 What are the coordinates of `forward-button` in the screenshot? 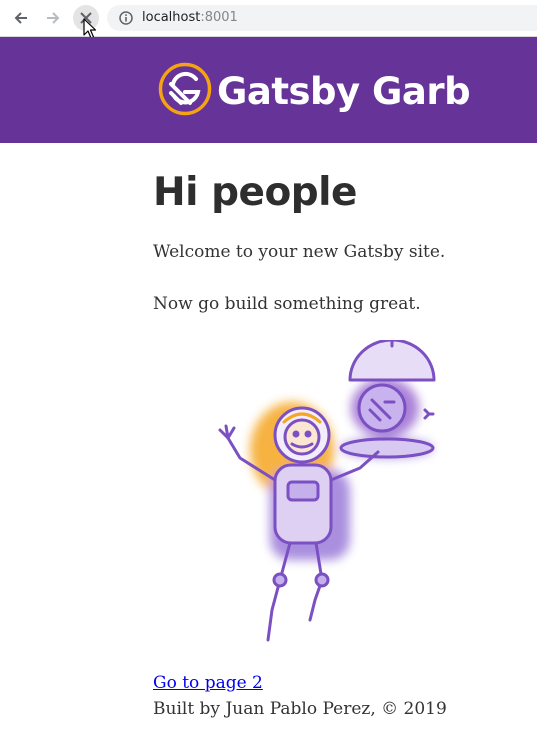 It's located at (53, 18).